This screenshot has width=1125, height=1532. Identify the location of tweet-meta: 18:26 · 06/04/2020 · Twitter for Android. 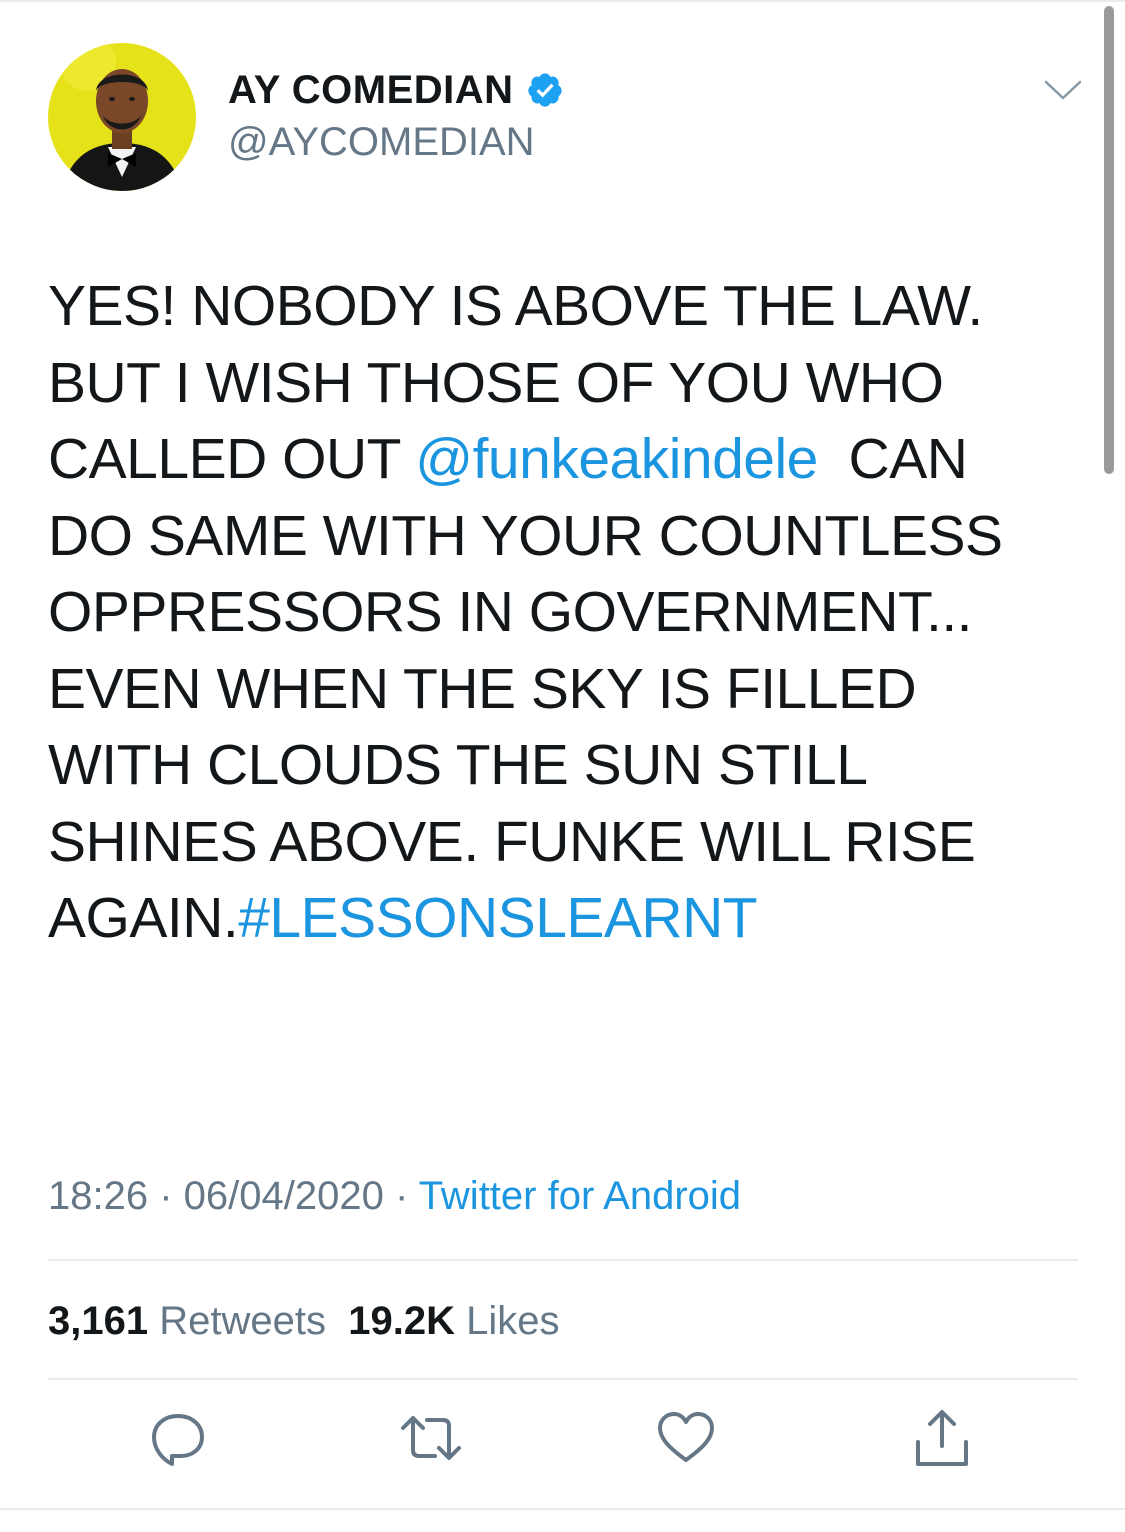
(394, 1196).